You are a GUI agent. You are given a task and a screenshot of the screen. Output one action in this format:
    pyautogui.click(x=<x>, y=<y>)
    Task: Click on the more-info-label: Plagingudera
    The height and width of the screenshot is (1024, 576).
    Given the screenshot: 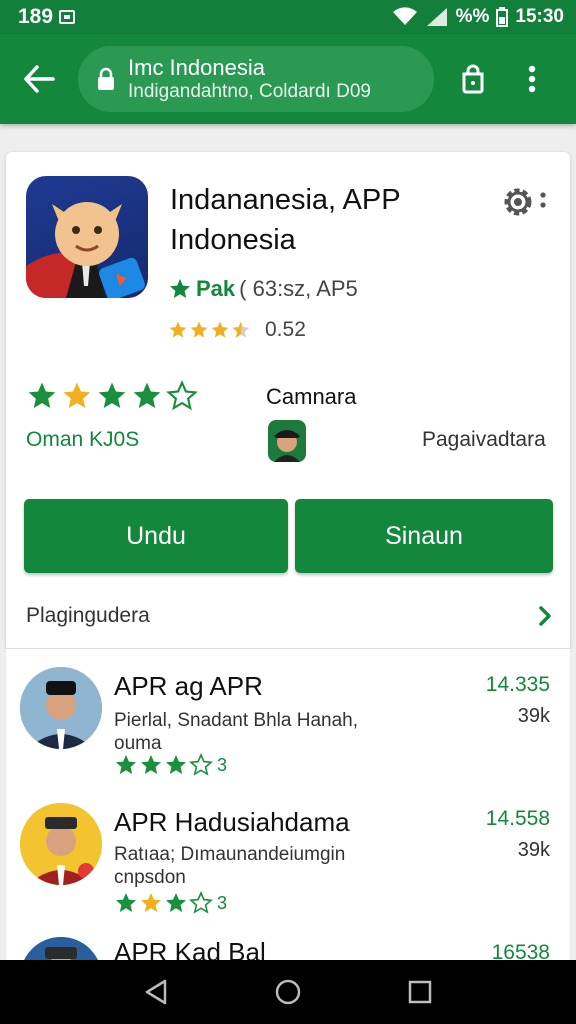 What is the action you would take?
    pyautogui.click(x=88, y=615)
    